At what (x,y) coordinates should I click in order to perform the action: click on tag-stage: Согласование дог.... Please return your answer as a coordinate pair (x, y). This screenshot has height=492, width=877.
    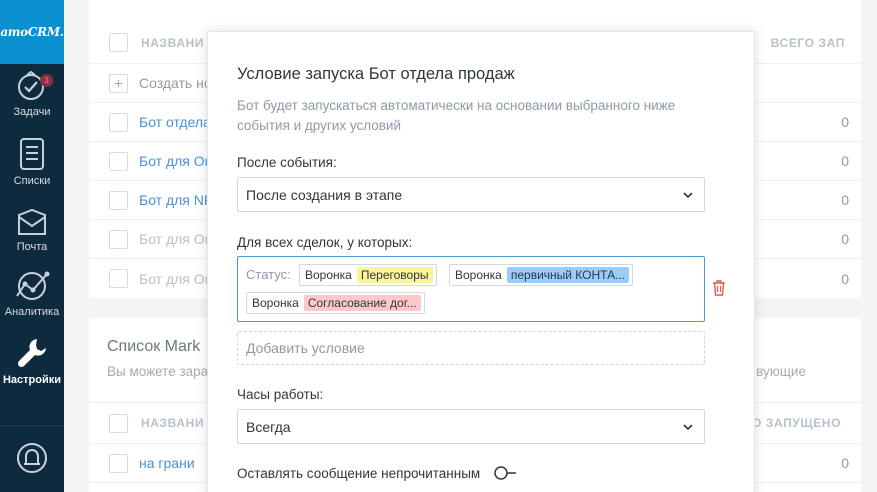
    Looking at the image, I should click on (362, 303).